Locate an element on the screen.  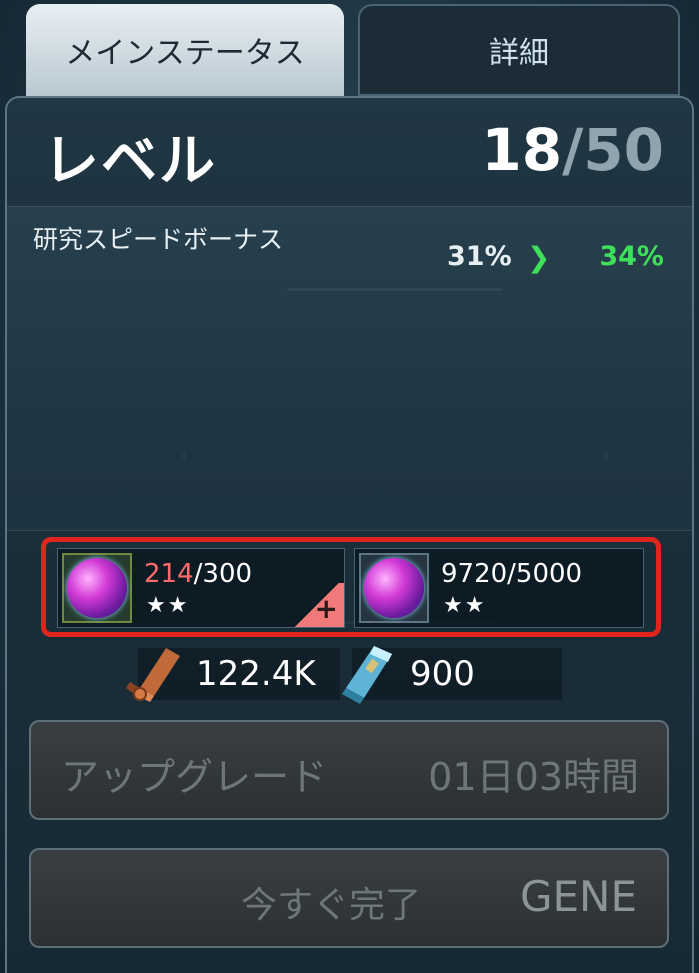
level-max: 50 is located at coordinates (623, 150).